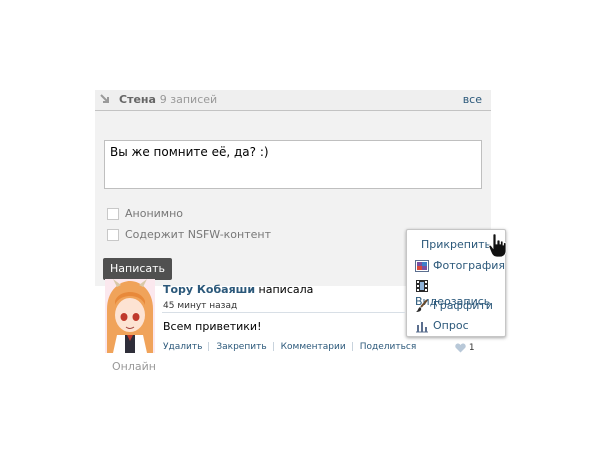 Image resolution: width=608 pixels, height=476 pixels. What do you see at coordinates (472, 100) in the screenshot?
I see `wall-all-link: все` at bounding box center [472, 100].